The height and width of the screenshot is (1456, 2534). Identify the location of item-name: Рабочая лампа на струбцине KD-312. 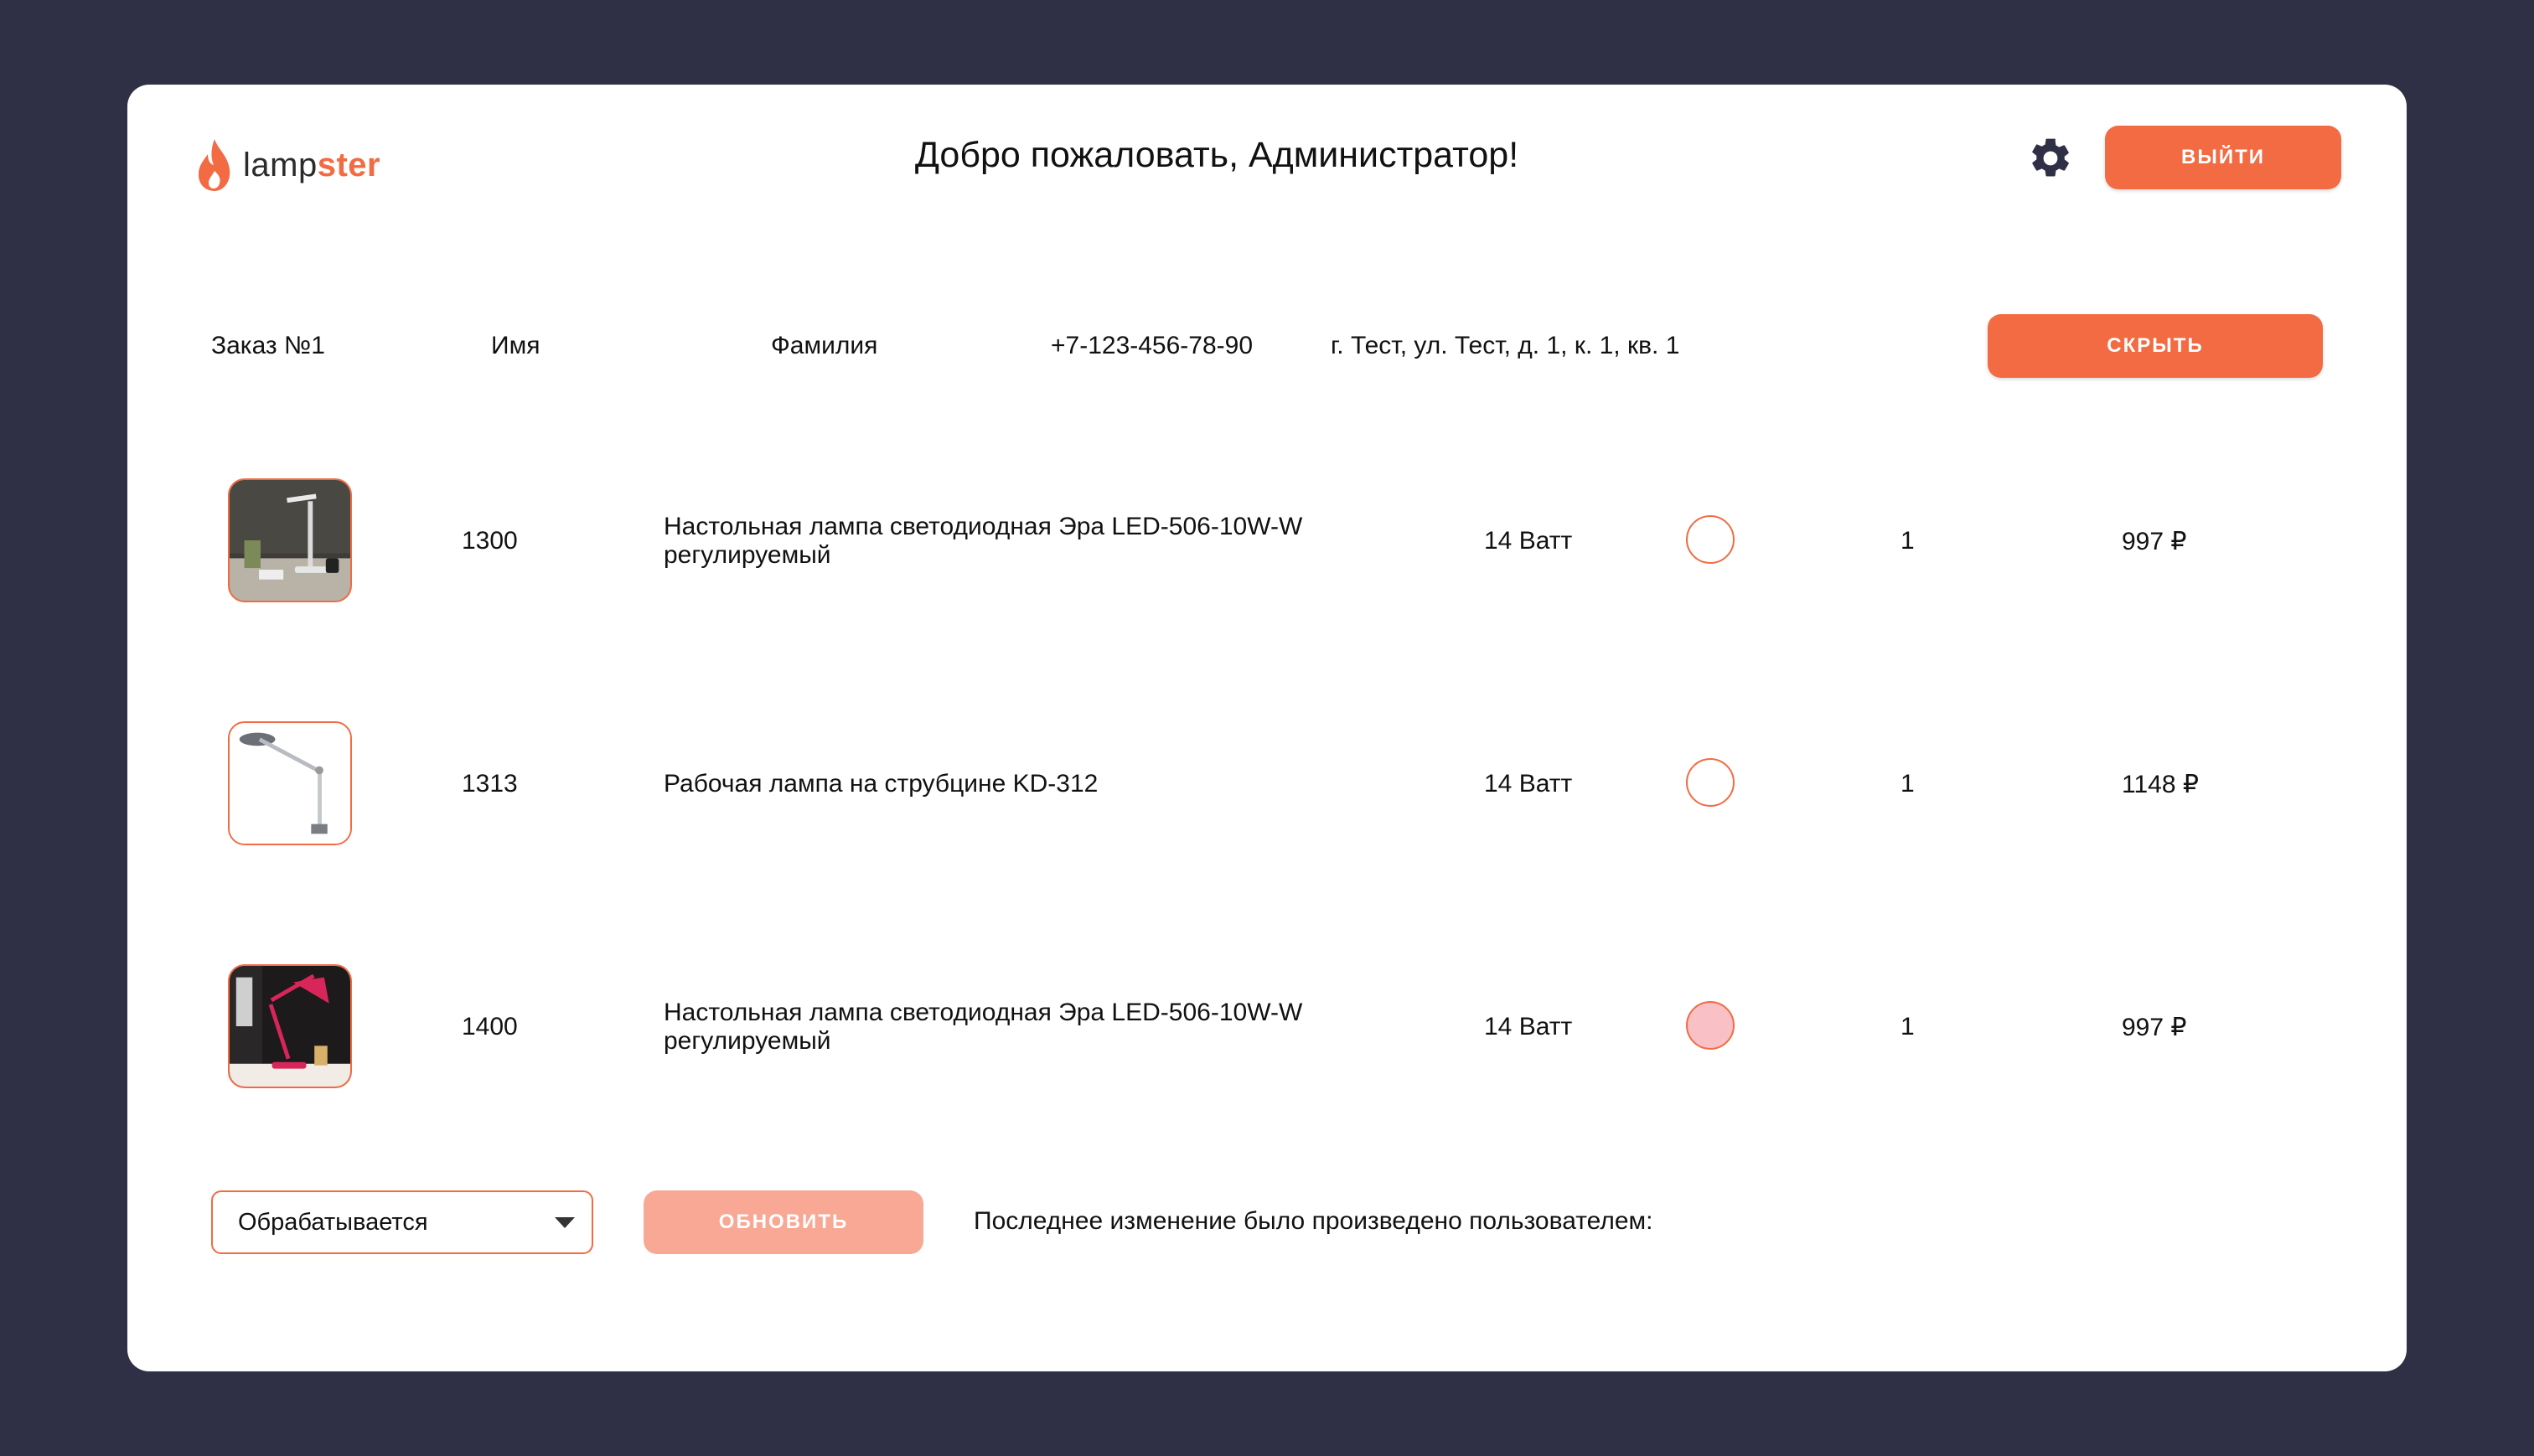
(881, 784).